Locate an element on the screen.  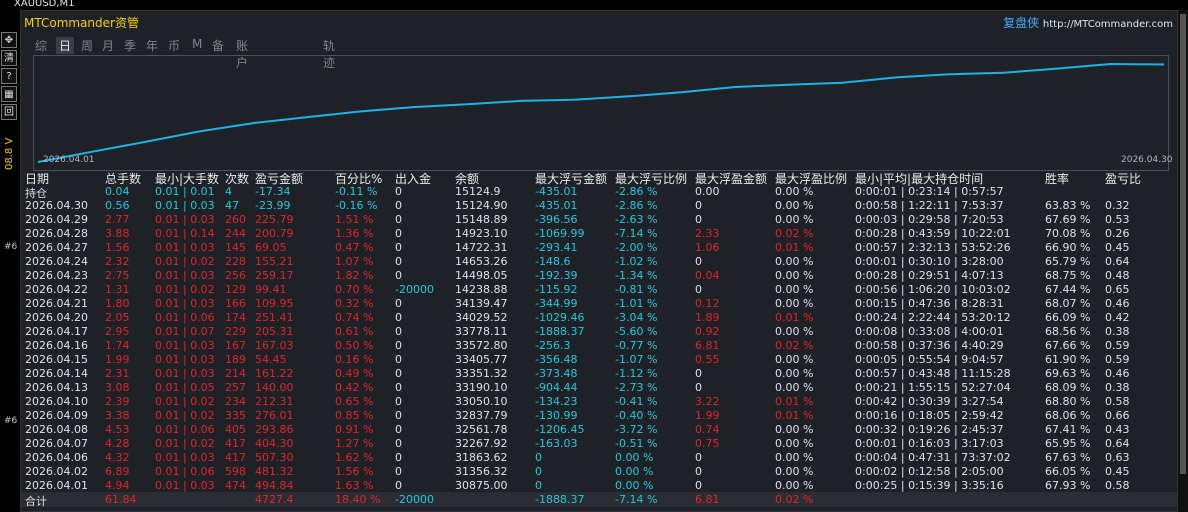
tab-backup: 备 is located at coordinates (218, 45).